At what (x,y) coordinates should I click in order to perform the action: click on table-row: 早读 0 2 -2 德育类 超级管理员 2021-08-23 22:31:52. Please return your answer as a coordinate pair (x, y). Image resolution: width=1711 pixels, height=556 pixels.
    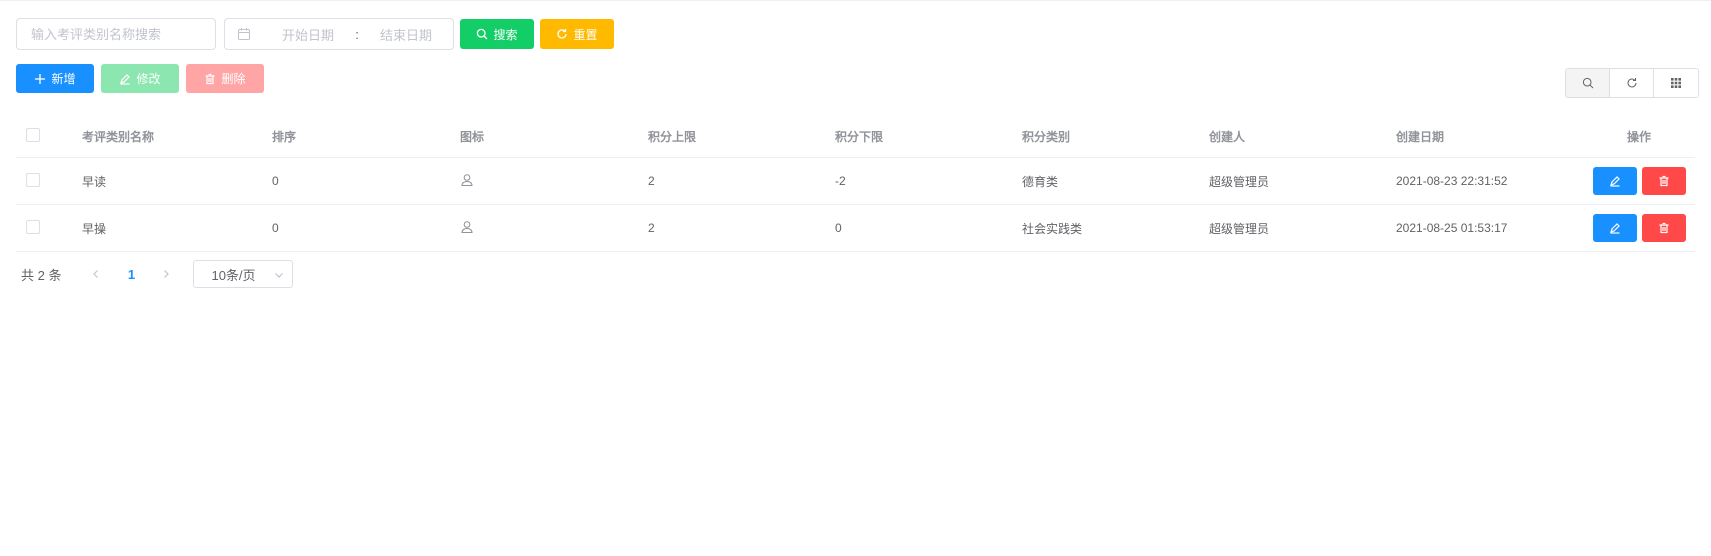
    Looking at the image, I should click on (855, 181).